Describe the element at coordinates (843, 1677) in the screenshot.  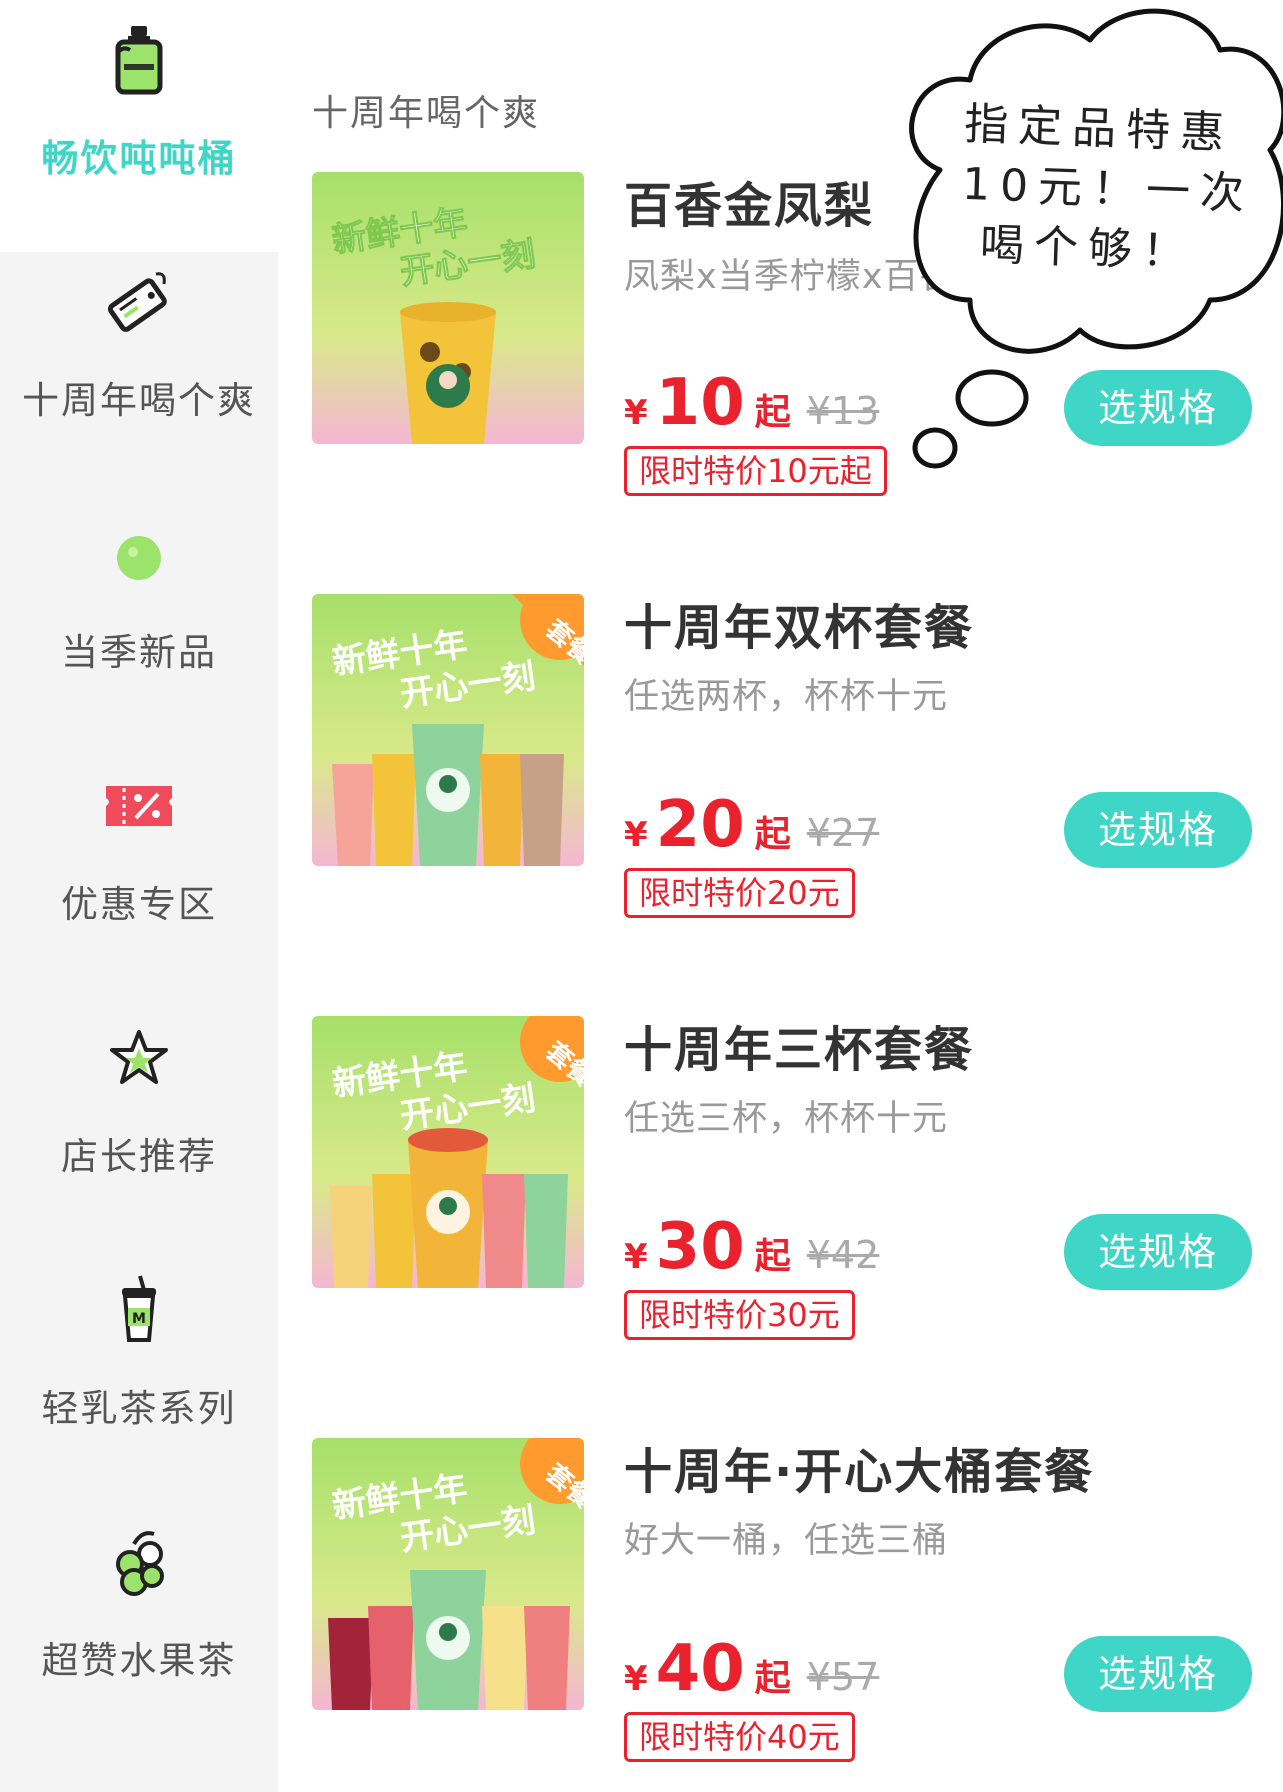
I see `original-price: ¥57` at that location.